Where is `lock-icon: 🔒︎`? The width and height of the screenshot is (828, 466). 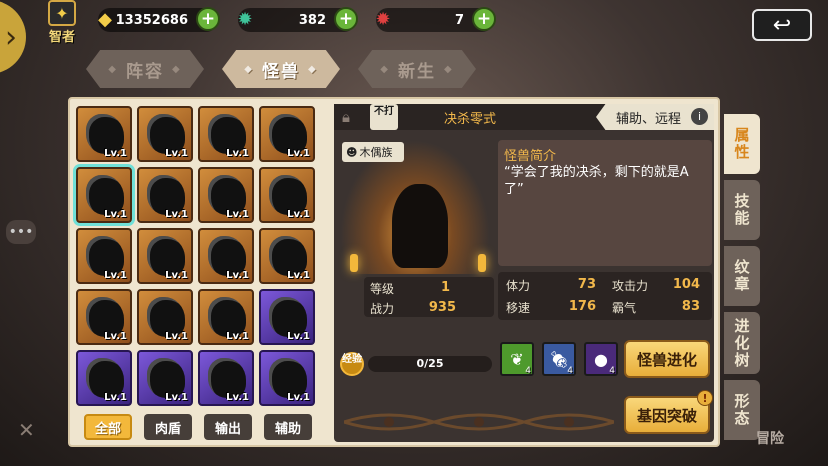 lock-icon: 🔒︎ is located at coordinates (351, 117).